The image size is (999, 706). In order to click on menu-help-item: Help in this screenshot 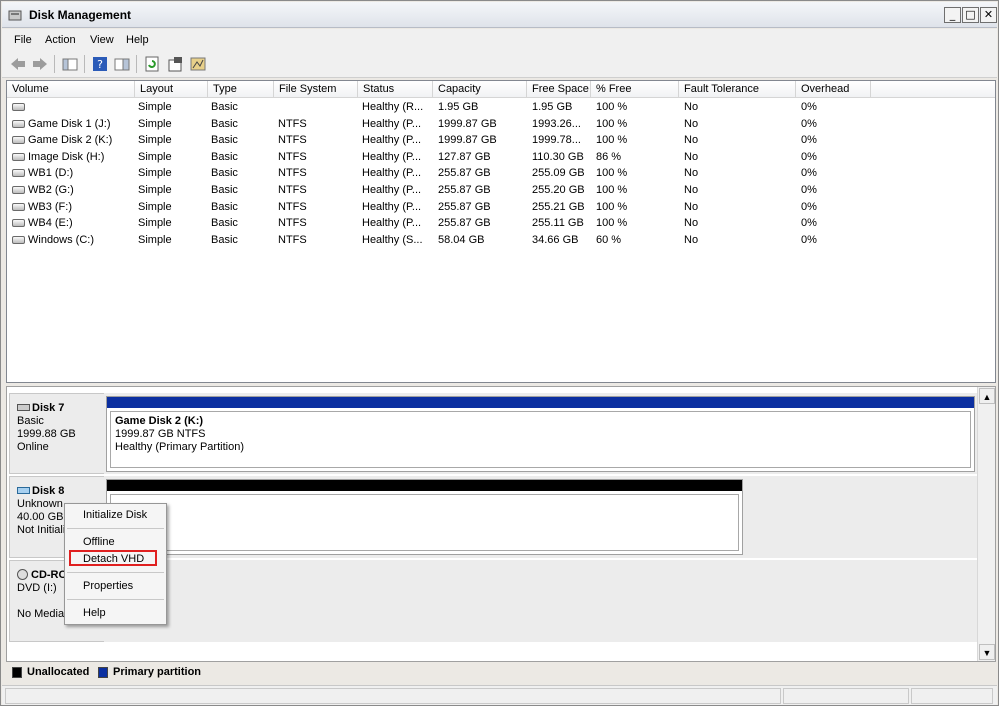, I will do `click(94, 613)`.